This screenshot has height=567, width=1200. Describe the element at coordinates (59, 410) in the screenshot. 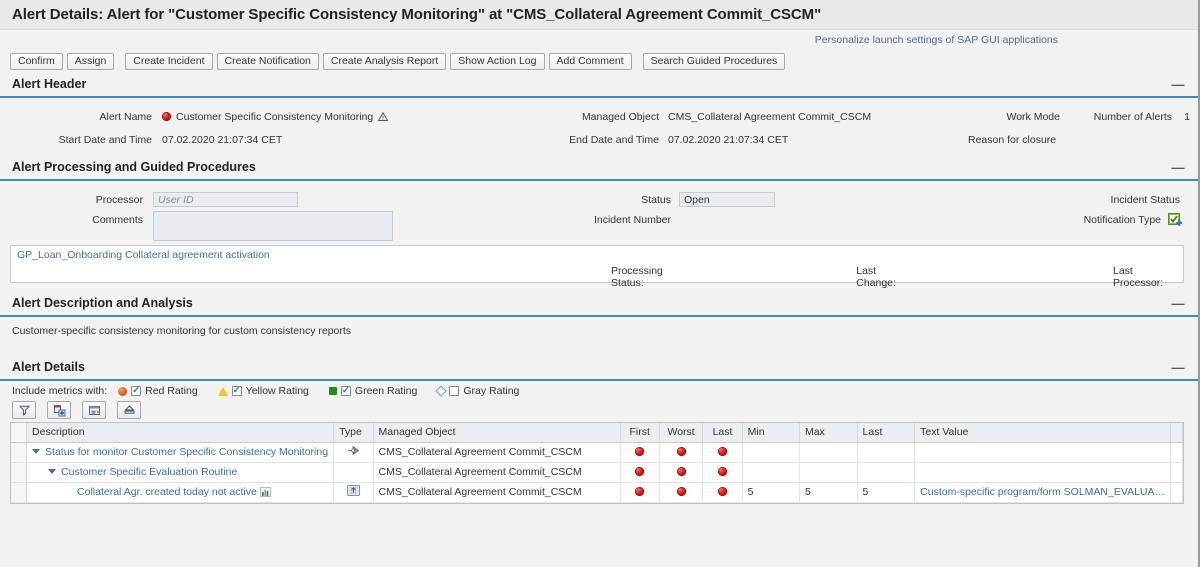

I see `insert-row-icon` at that location.